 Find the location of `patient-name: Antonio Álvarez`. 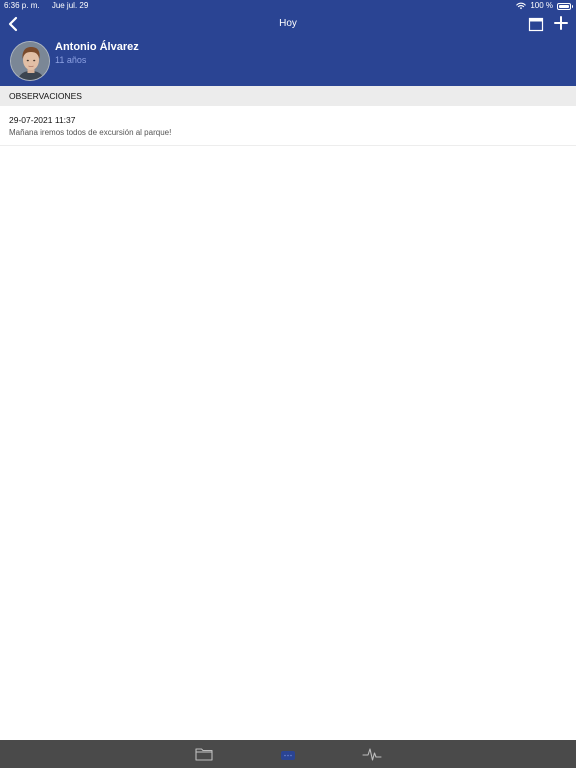

patient-name: Antonio Álvarez is located at coordinates (97, 47).